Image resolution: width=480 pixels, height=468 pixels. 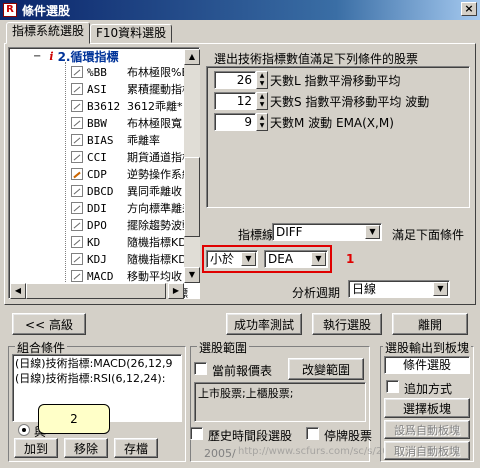 What do you see at coordinates (223, 347) in the screenshot?
I see `range-legend: 選股範圍` at bounding box center [223, 347].